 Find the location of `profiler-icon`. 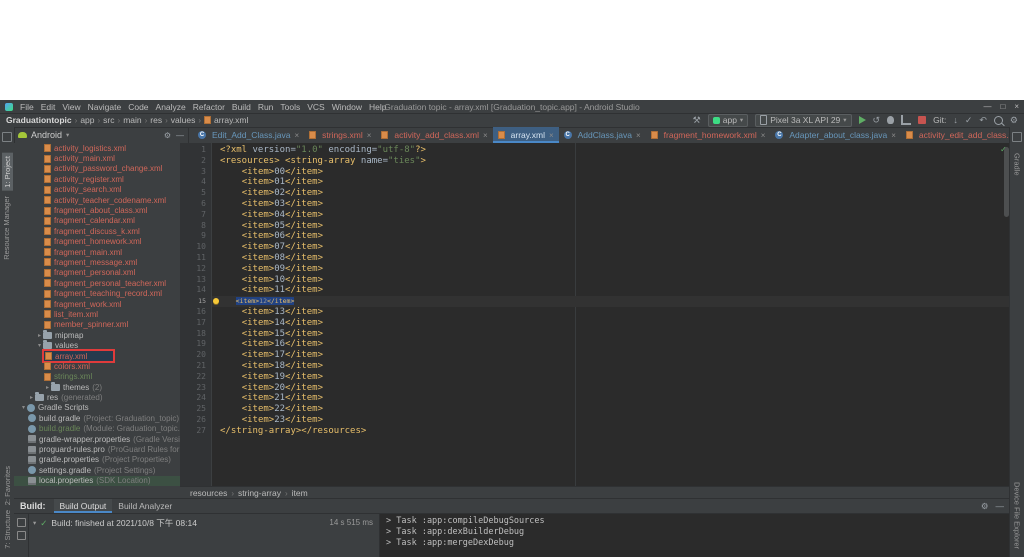

profiler-icon is located at coordinates (906, 120).